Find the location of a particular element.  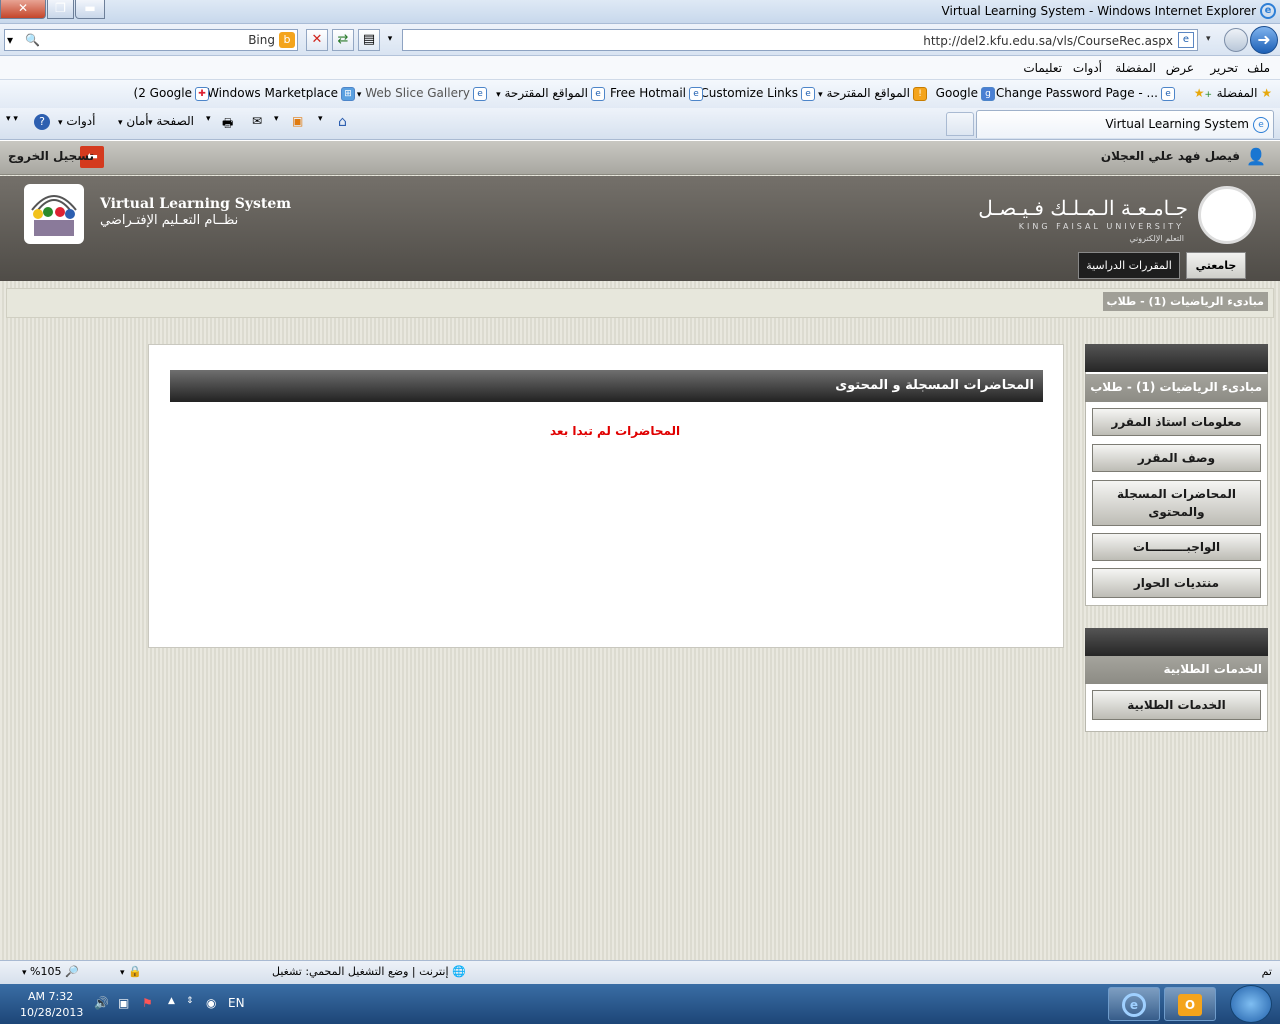

ie-logo-icon: e is located at coordinates (1268, 11).